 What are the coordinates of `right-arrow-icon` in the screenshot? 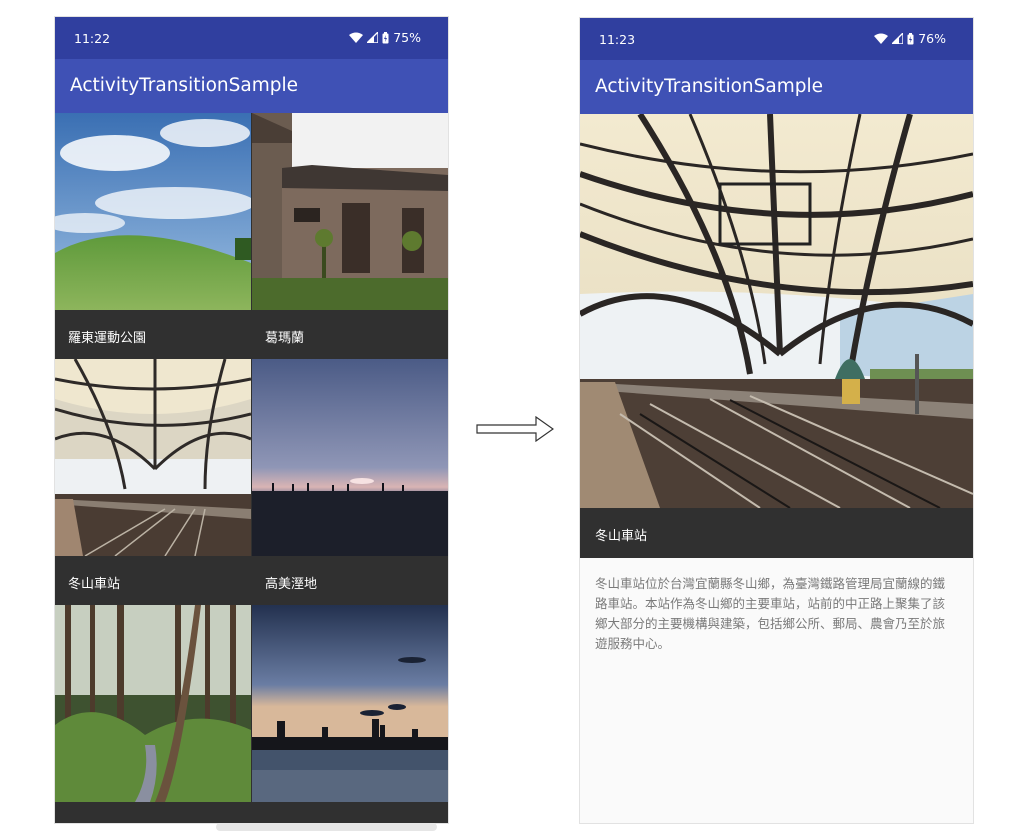 It's located at (515, 429).